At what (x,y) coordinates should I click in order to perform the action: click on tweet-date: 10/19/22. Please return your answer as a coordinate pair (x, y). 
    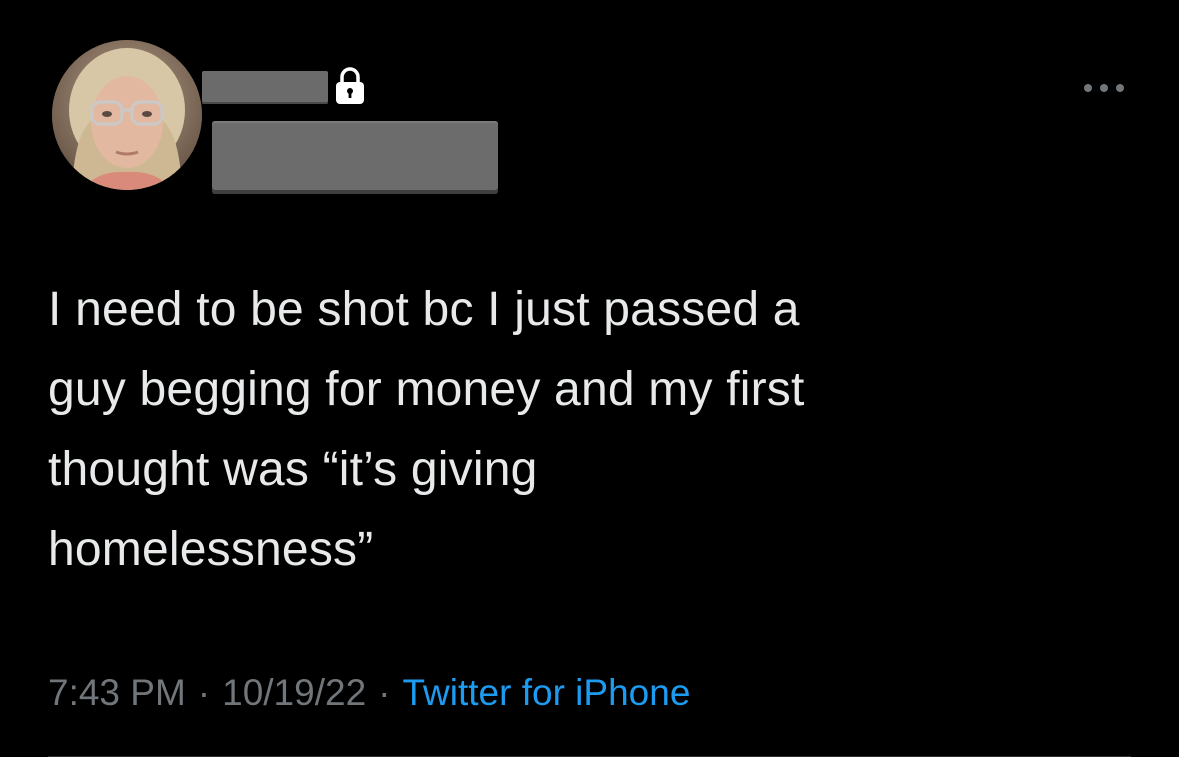
    Looking at the image, I should click on (294, 693).